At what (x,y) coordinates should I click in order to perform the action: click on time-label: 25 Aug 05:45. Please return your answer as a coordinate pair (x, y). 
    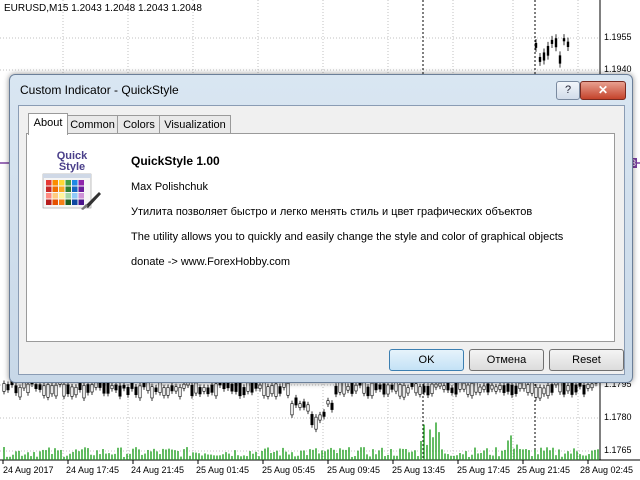
    Looking at the image, I should click on (289, 470).